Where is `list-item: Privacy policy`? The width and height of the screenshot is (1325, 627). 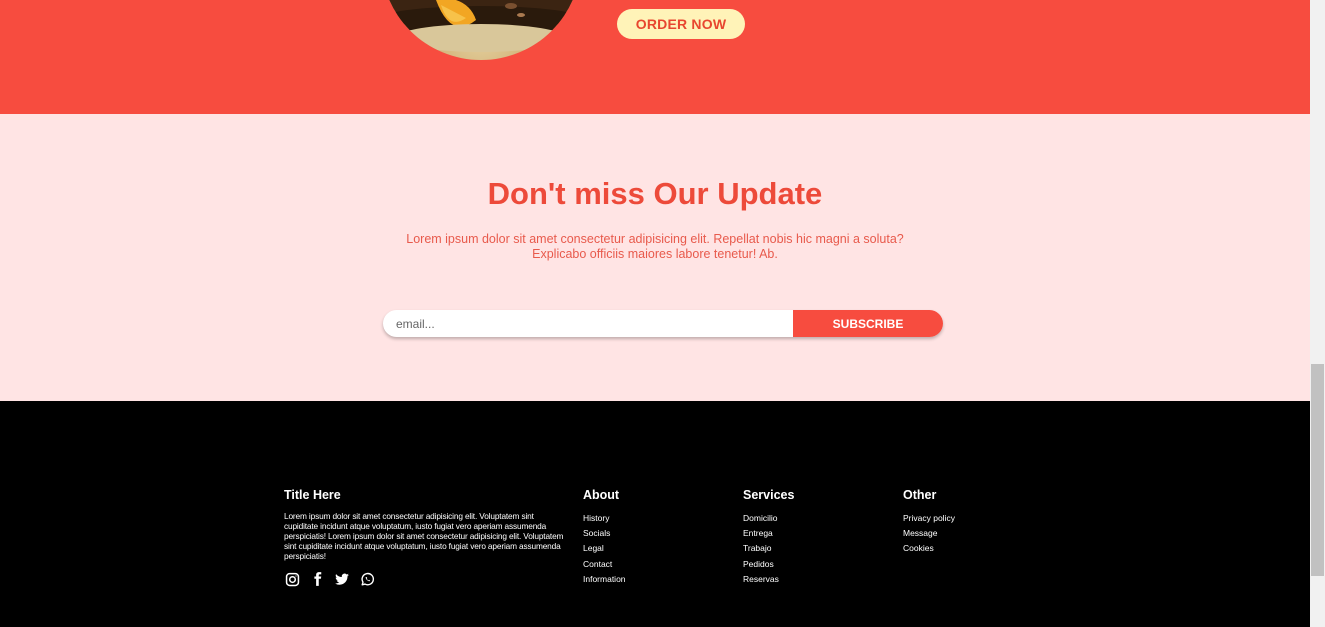 list-item: Privacy policy is located at coordinates (929, 518).